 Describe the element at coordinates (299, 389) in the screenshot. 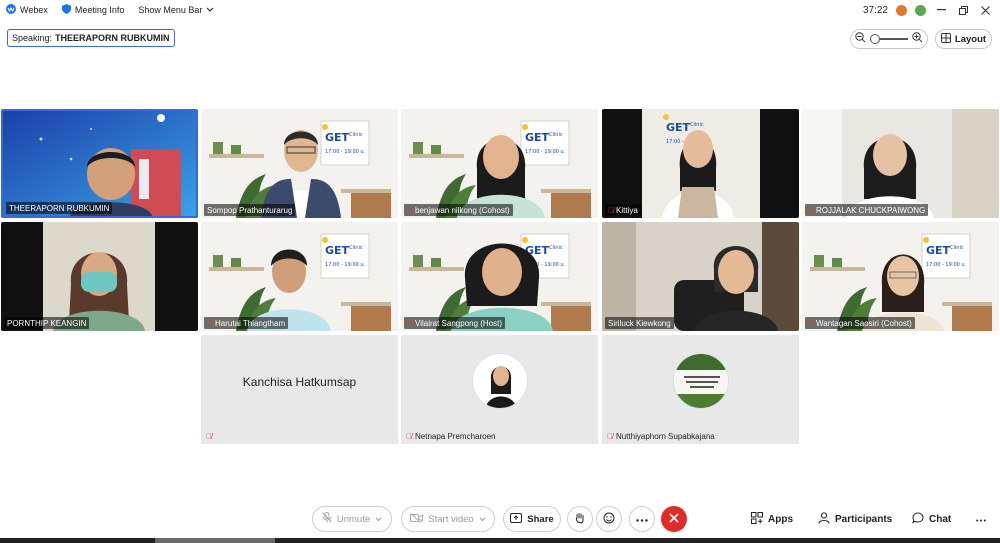

I see `participant-tile: Kanchisa Hatkumsap 🎙̸` at that location.